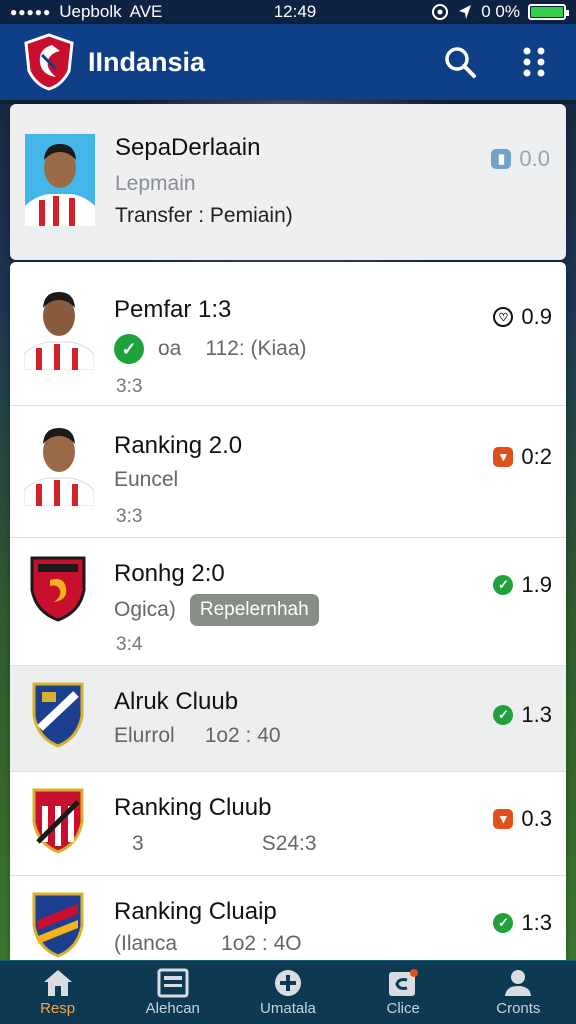 Image resolution: width=576 pixels, height=1024 pixels. Describe the element at coordinates (129, 644) in the screenshot. I see `item-meta: 3:4` at that location.